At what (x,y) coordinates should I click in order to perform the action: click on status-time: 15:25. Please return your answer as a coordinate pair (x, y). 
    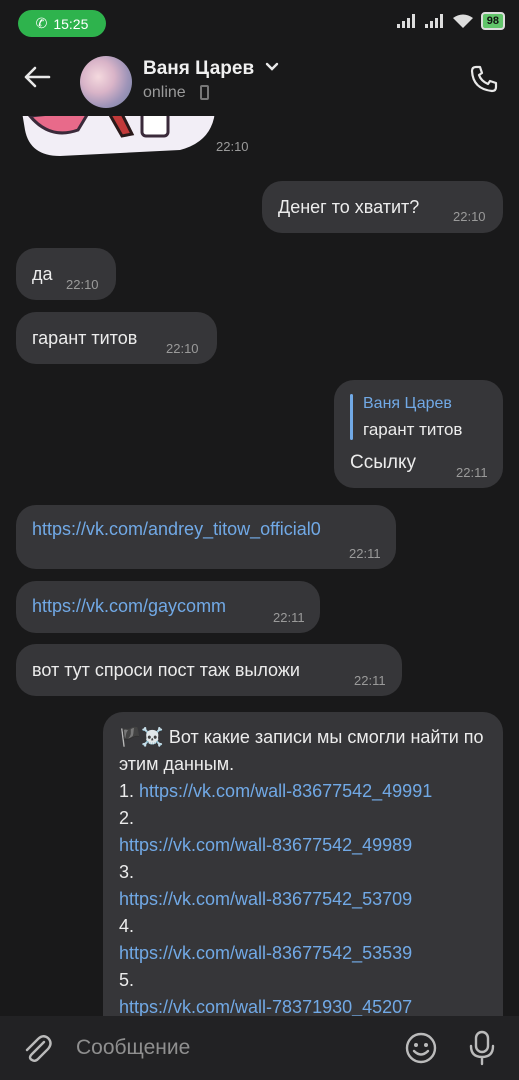
    Looking at the image, I should click on (71, 23).